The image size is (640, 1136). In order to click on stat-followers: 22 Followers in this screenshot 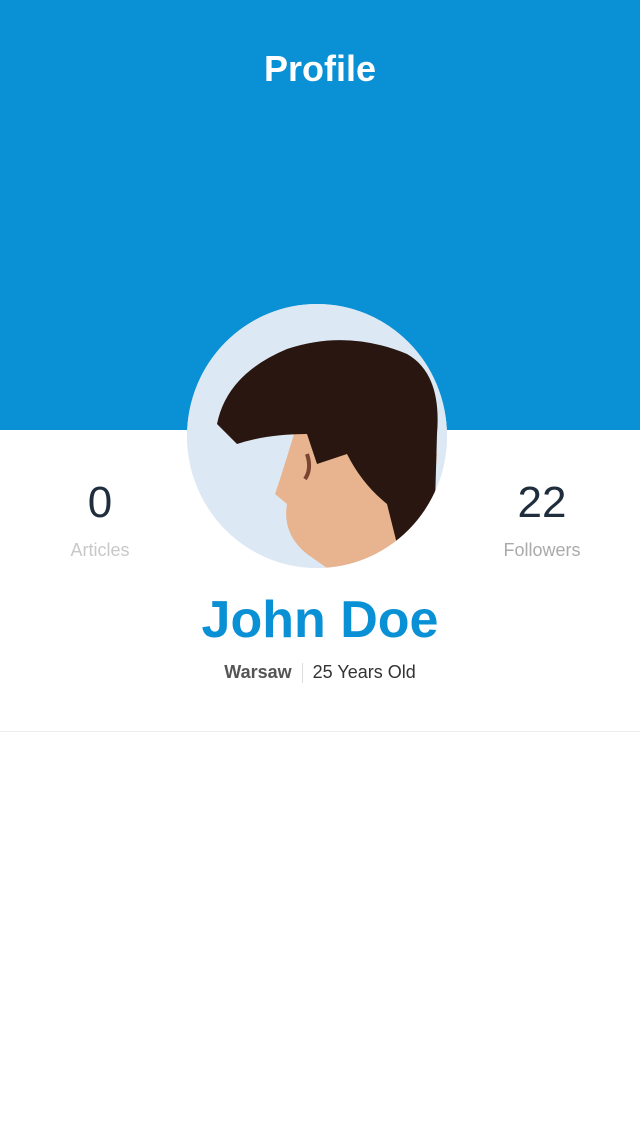, I will do `click(541, 519)`.